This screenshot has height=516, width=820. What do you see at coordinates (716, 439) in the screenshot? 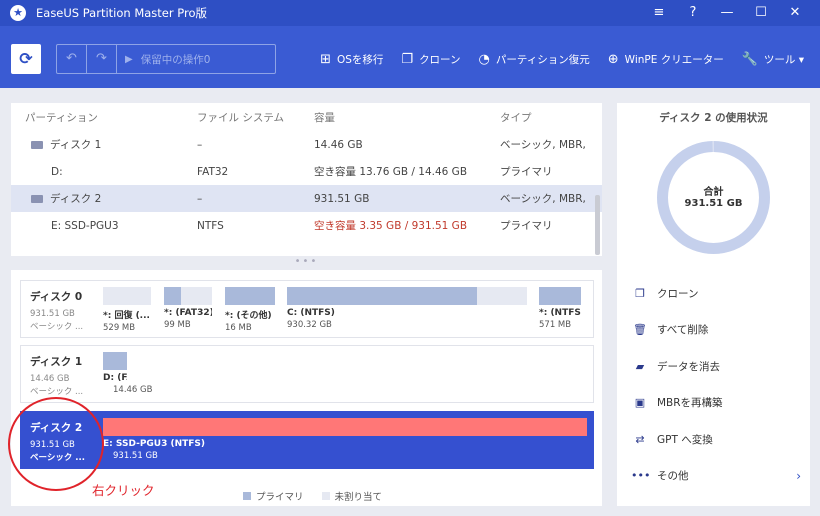
I see `menu-convert-gpt: ⇄ GPT へ変換` at bounding box center [716, 439].